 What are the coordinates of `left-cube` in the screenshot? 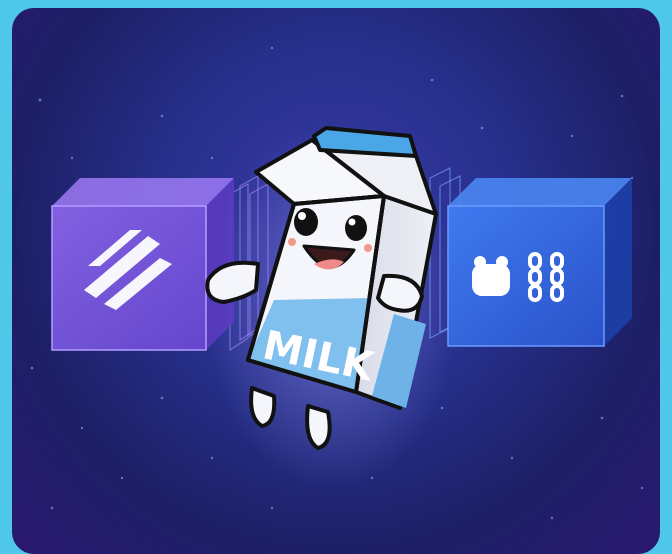 It's located at (142, 264).